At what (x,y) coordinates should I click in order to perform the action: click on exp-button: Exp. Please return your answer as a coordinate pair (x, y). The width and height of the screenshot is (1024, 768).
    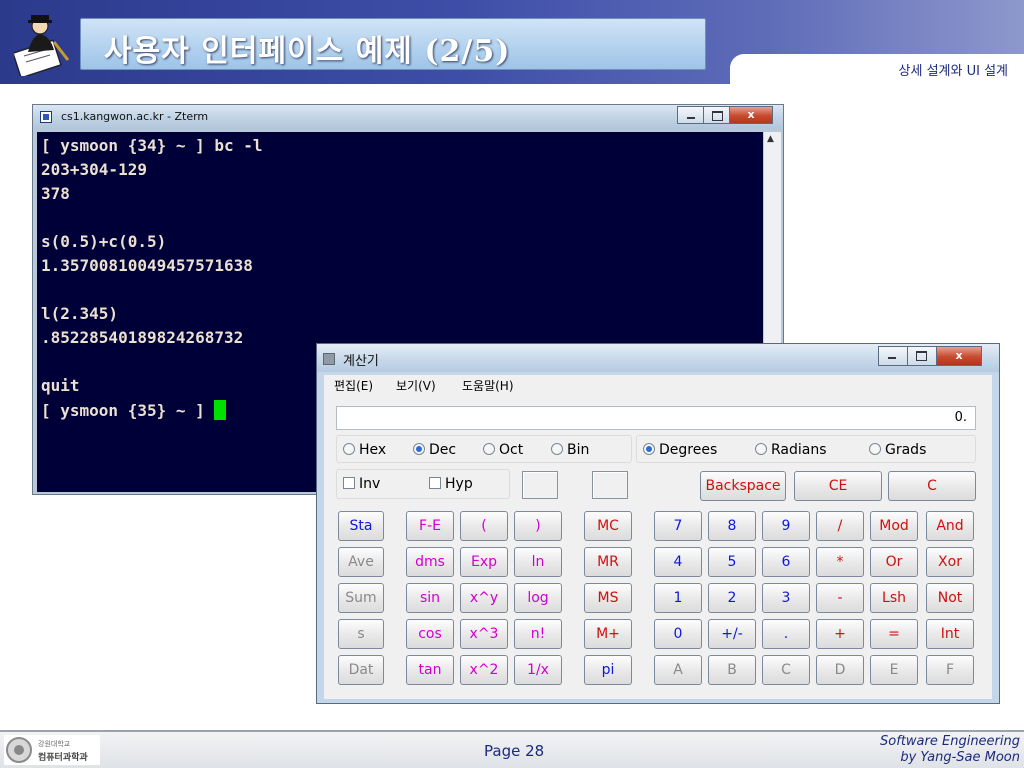
    Looking at the image, I should click on (484, 562).